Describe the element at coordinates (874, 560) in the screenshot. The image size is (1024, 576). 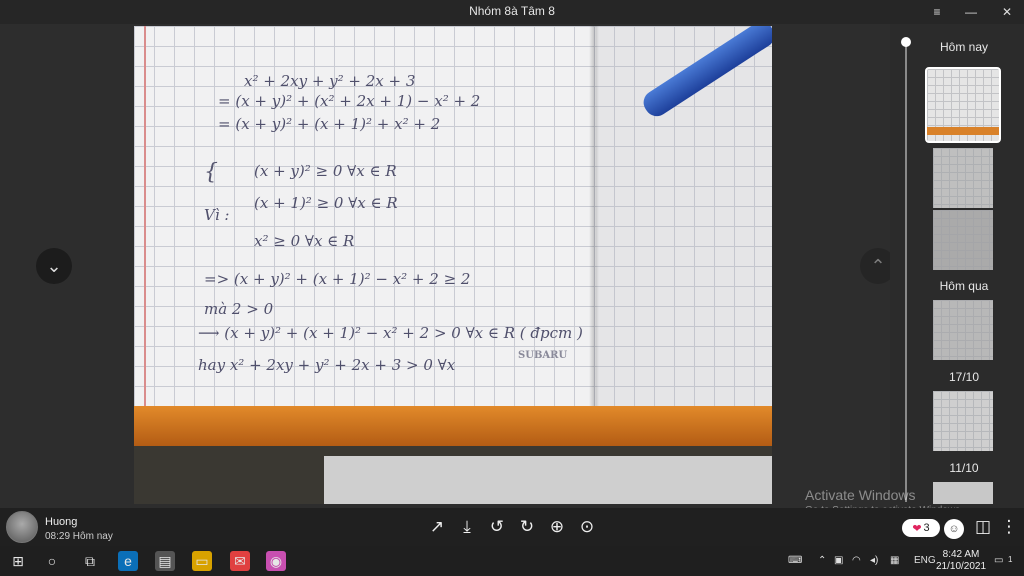
I see `volume-icon: ◂)` at that location.